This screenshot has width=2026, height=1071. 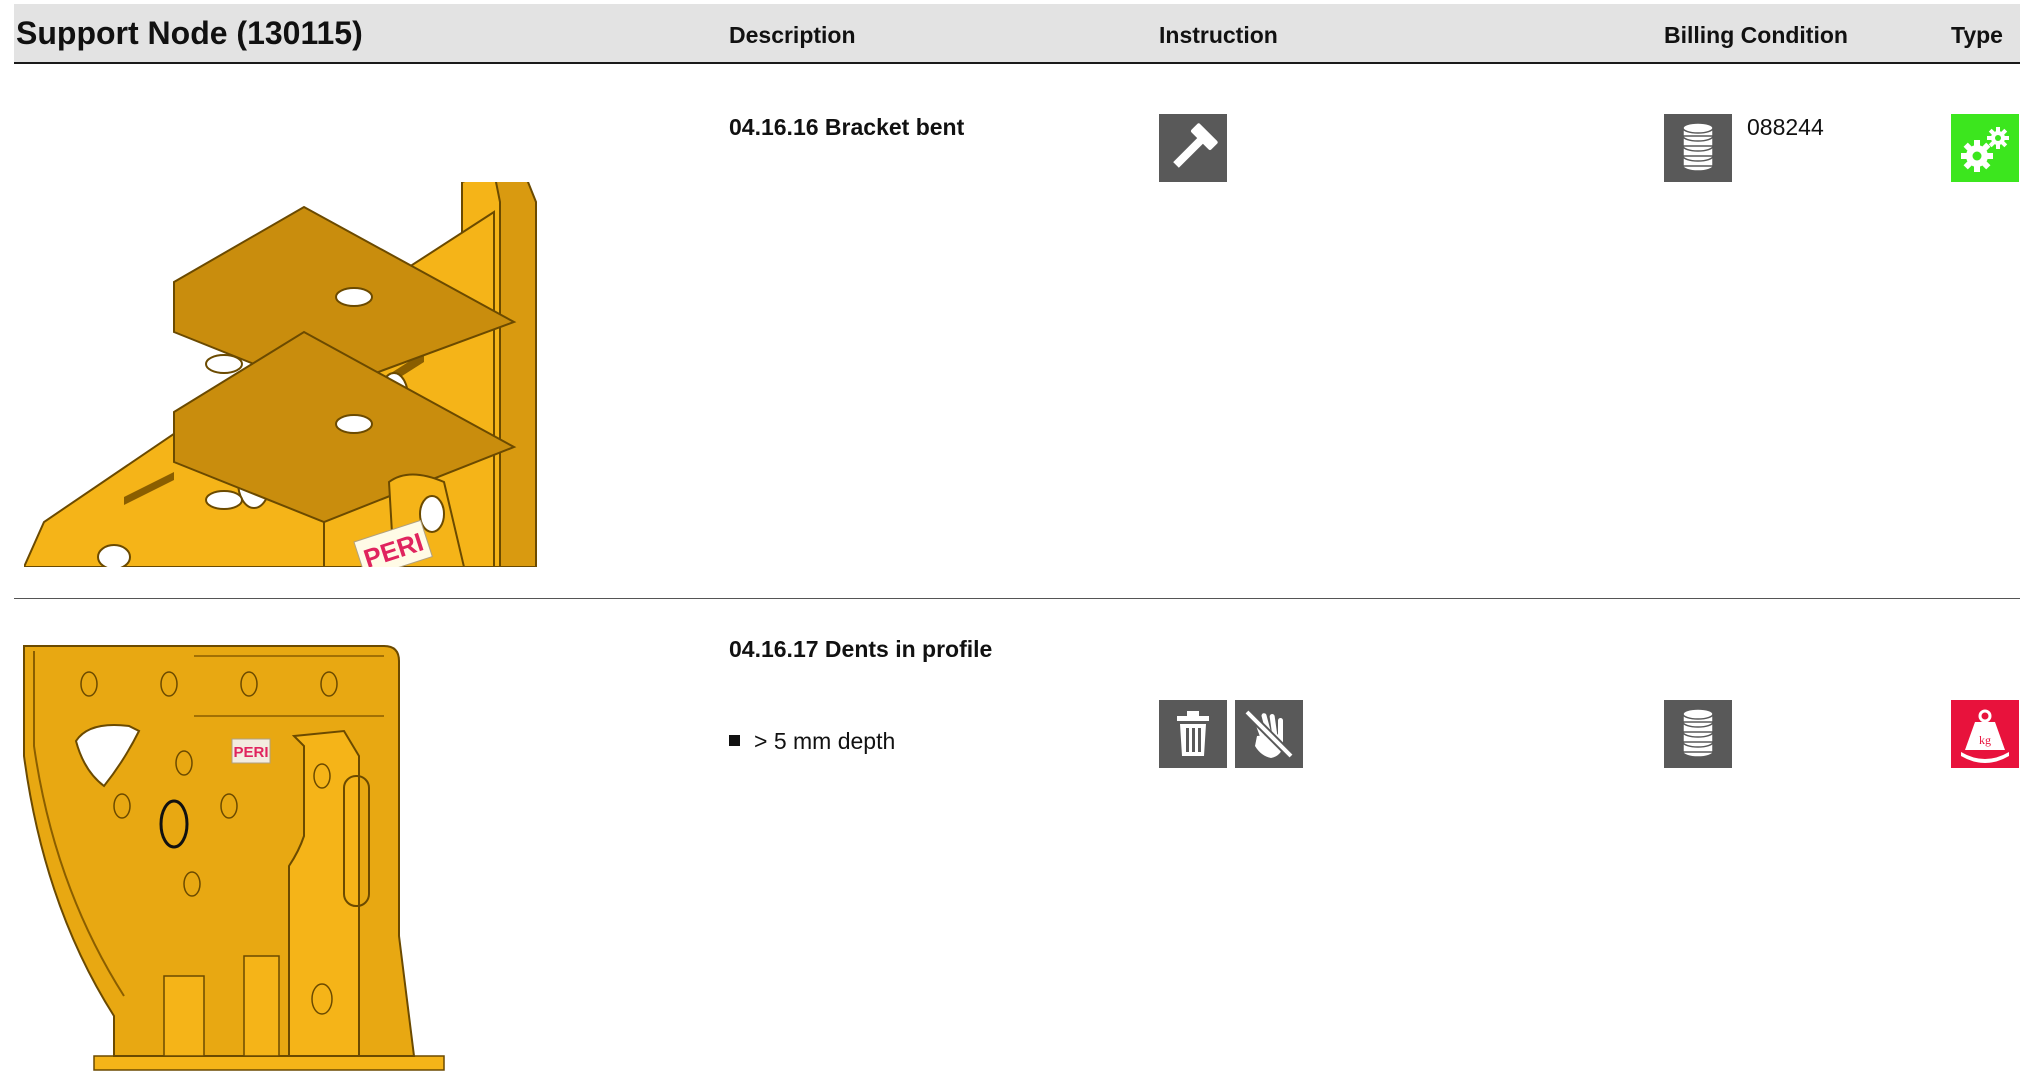 I want to click on billing-code: 088244, so click(x=1785, y=127).